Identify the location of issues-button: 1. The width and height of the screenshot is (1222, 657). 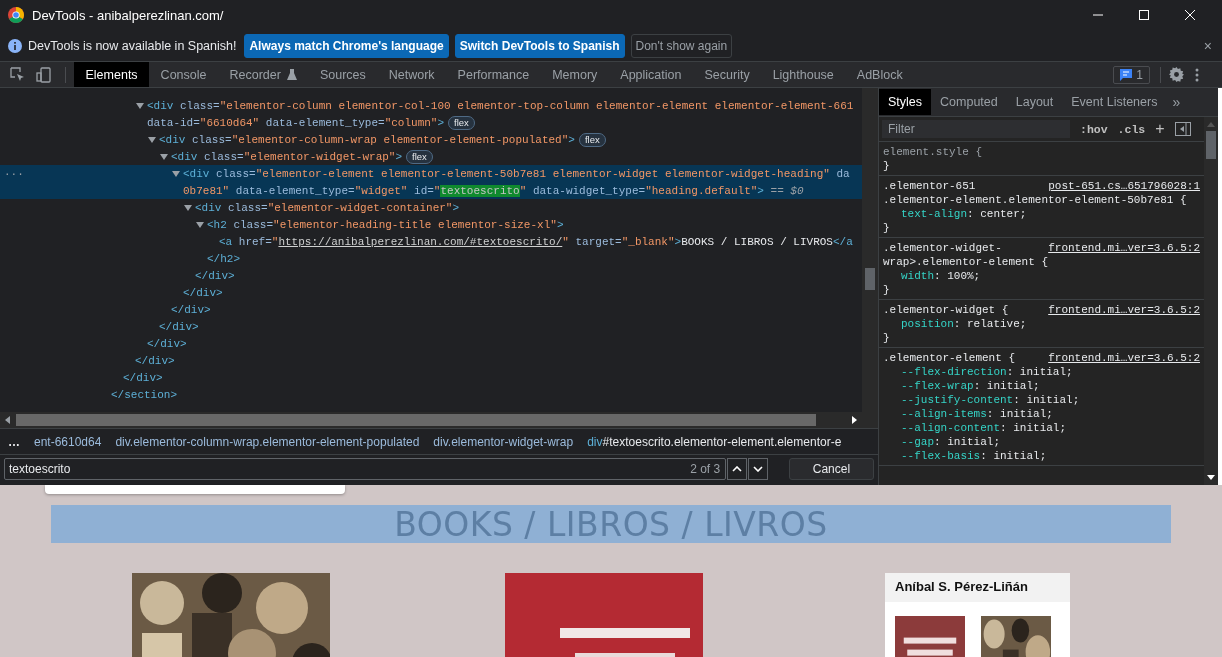
(1131, 74).